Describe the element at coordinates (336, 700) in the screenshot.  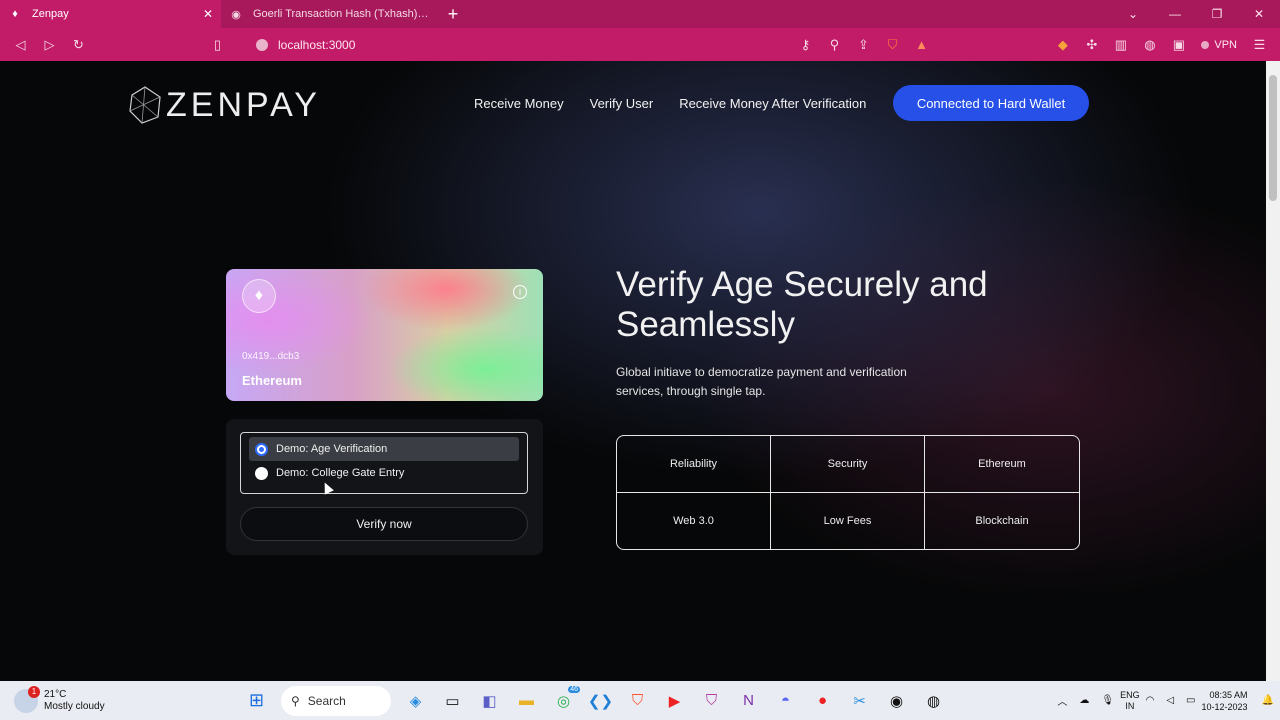
I see `taskbar-search: ⚲ Search` at that location.